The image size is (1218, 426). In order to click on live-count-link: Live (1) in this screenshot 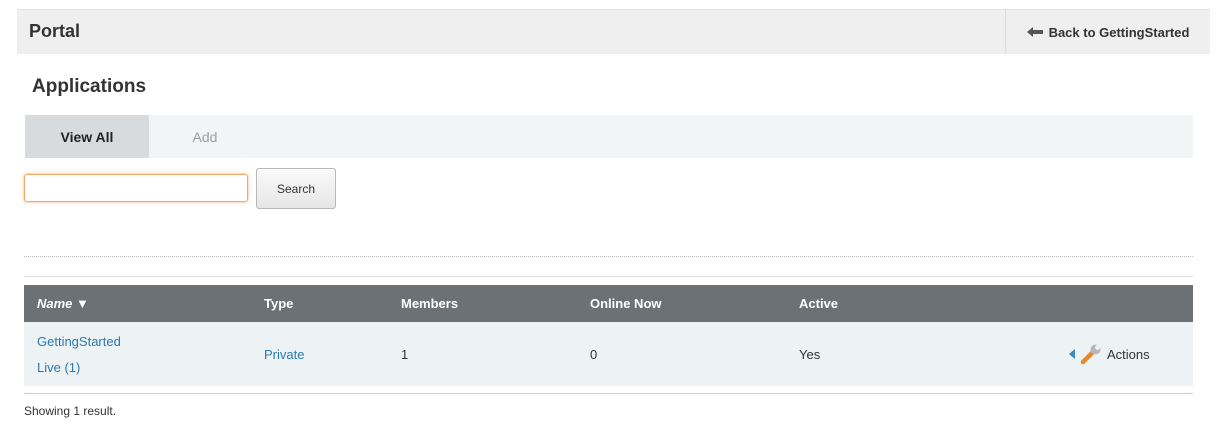, I will do `click(58, 367)`.